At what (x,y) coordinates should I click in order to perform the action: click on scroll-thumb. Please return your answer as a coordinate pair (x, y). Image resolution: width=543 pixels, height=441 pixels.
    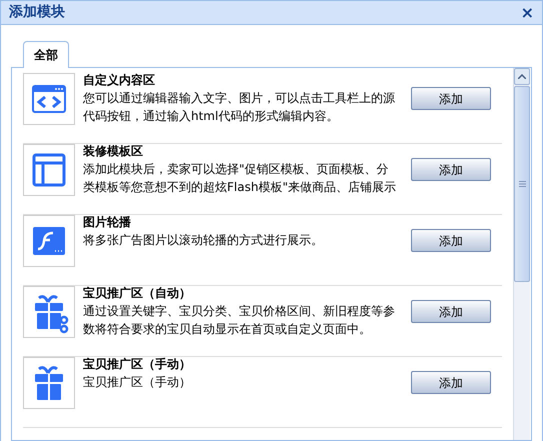
    Looking at the image, I should click on (522, 184).